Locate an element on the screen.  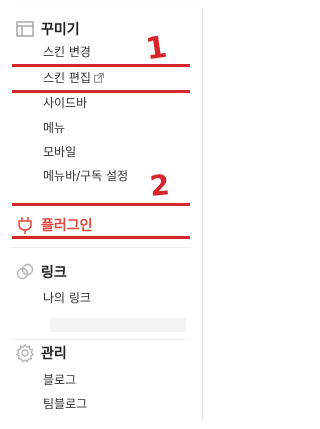
menu-item-skin-edit: 스킨 편집 is located at coordinates (73, 78).